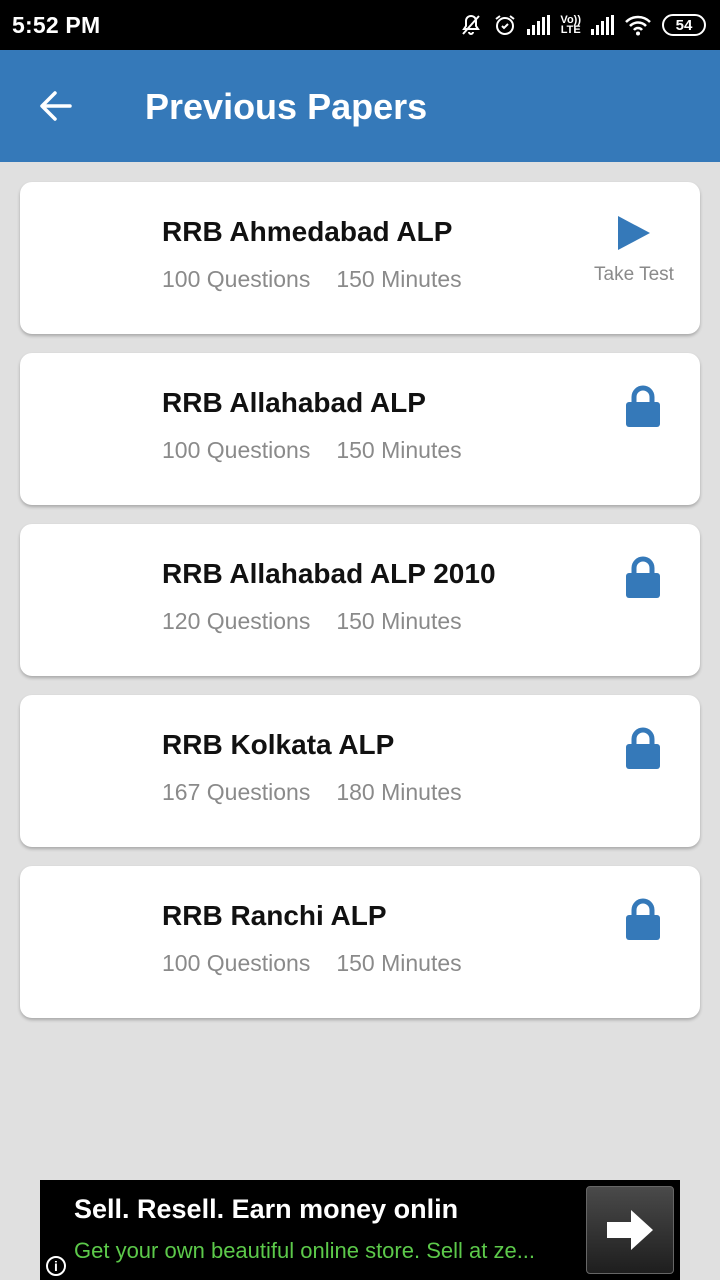  I want to click on signal-icon, so click(539, 25).